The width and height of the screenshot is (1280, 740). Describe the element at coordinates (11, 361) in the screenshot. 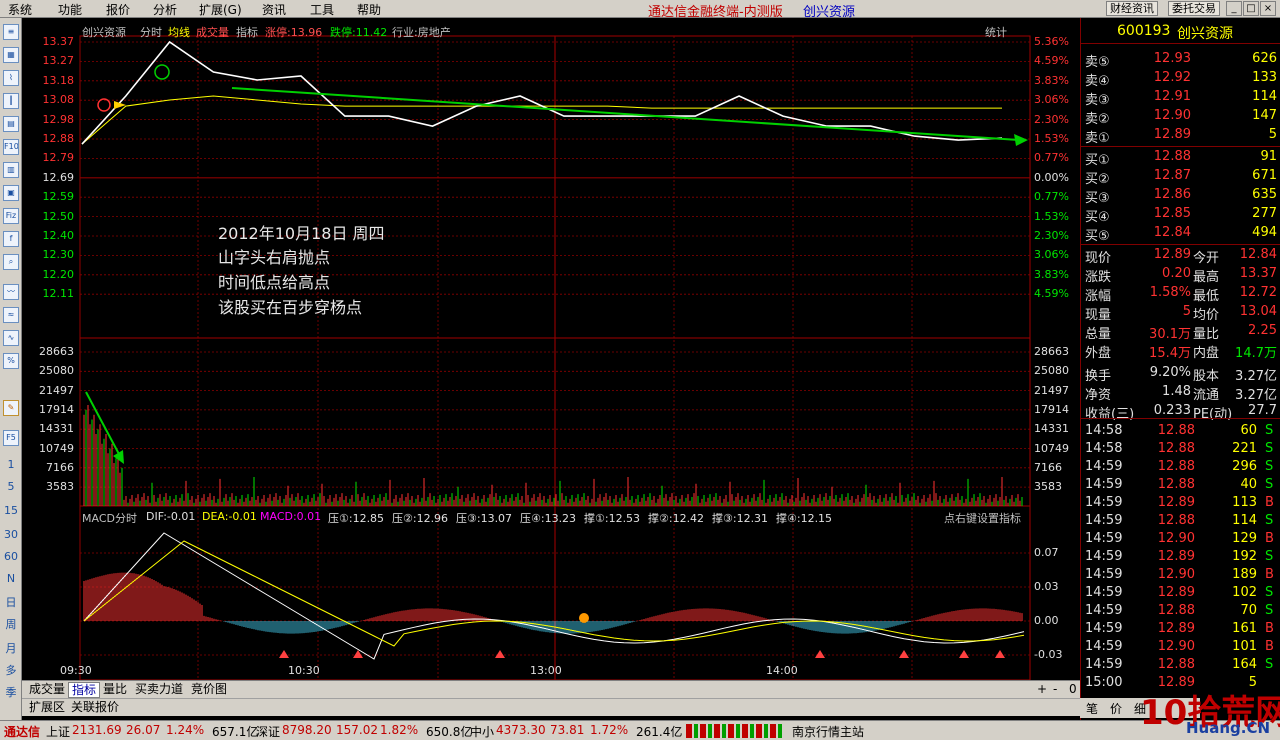

I see `percent-icon: %` at that location.